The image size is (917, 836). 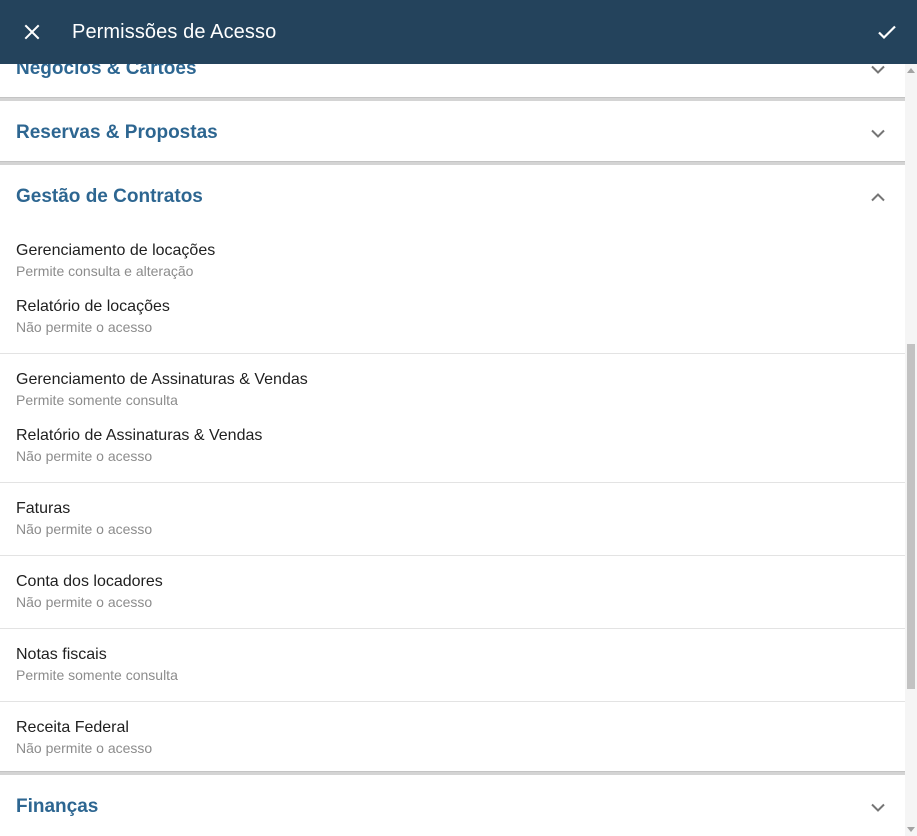 I want to click on section-title: Reservas & Propostas, so click(x=117, y=132).